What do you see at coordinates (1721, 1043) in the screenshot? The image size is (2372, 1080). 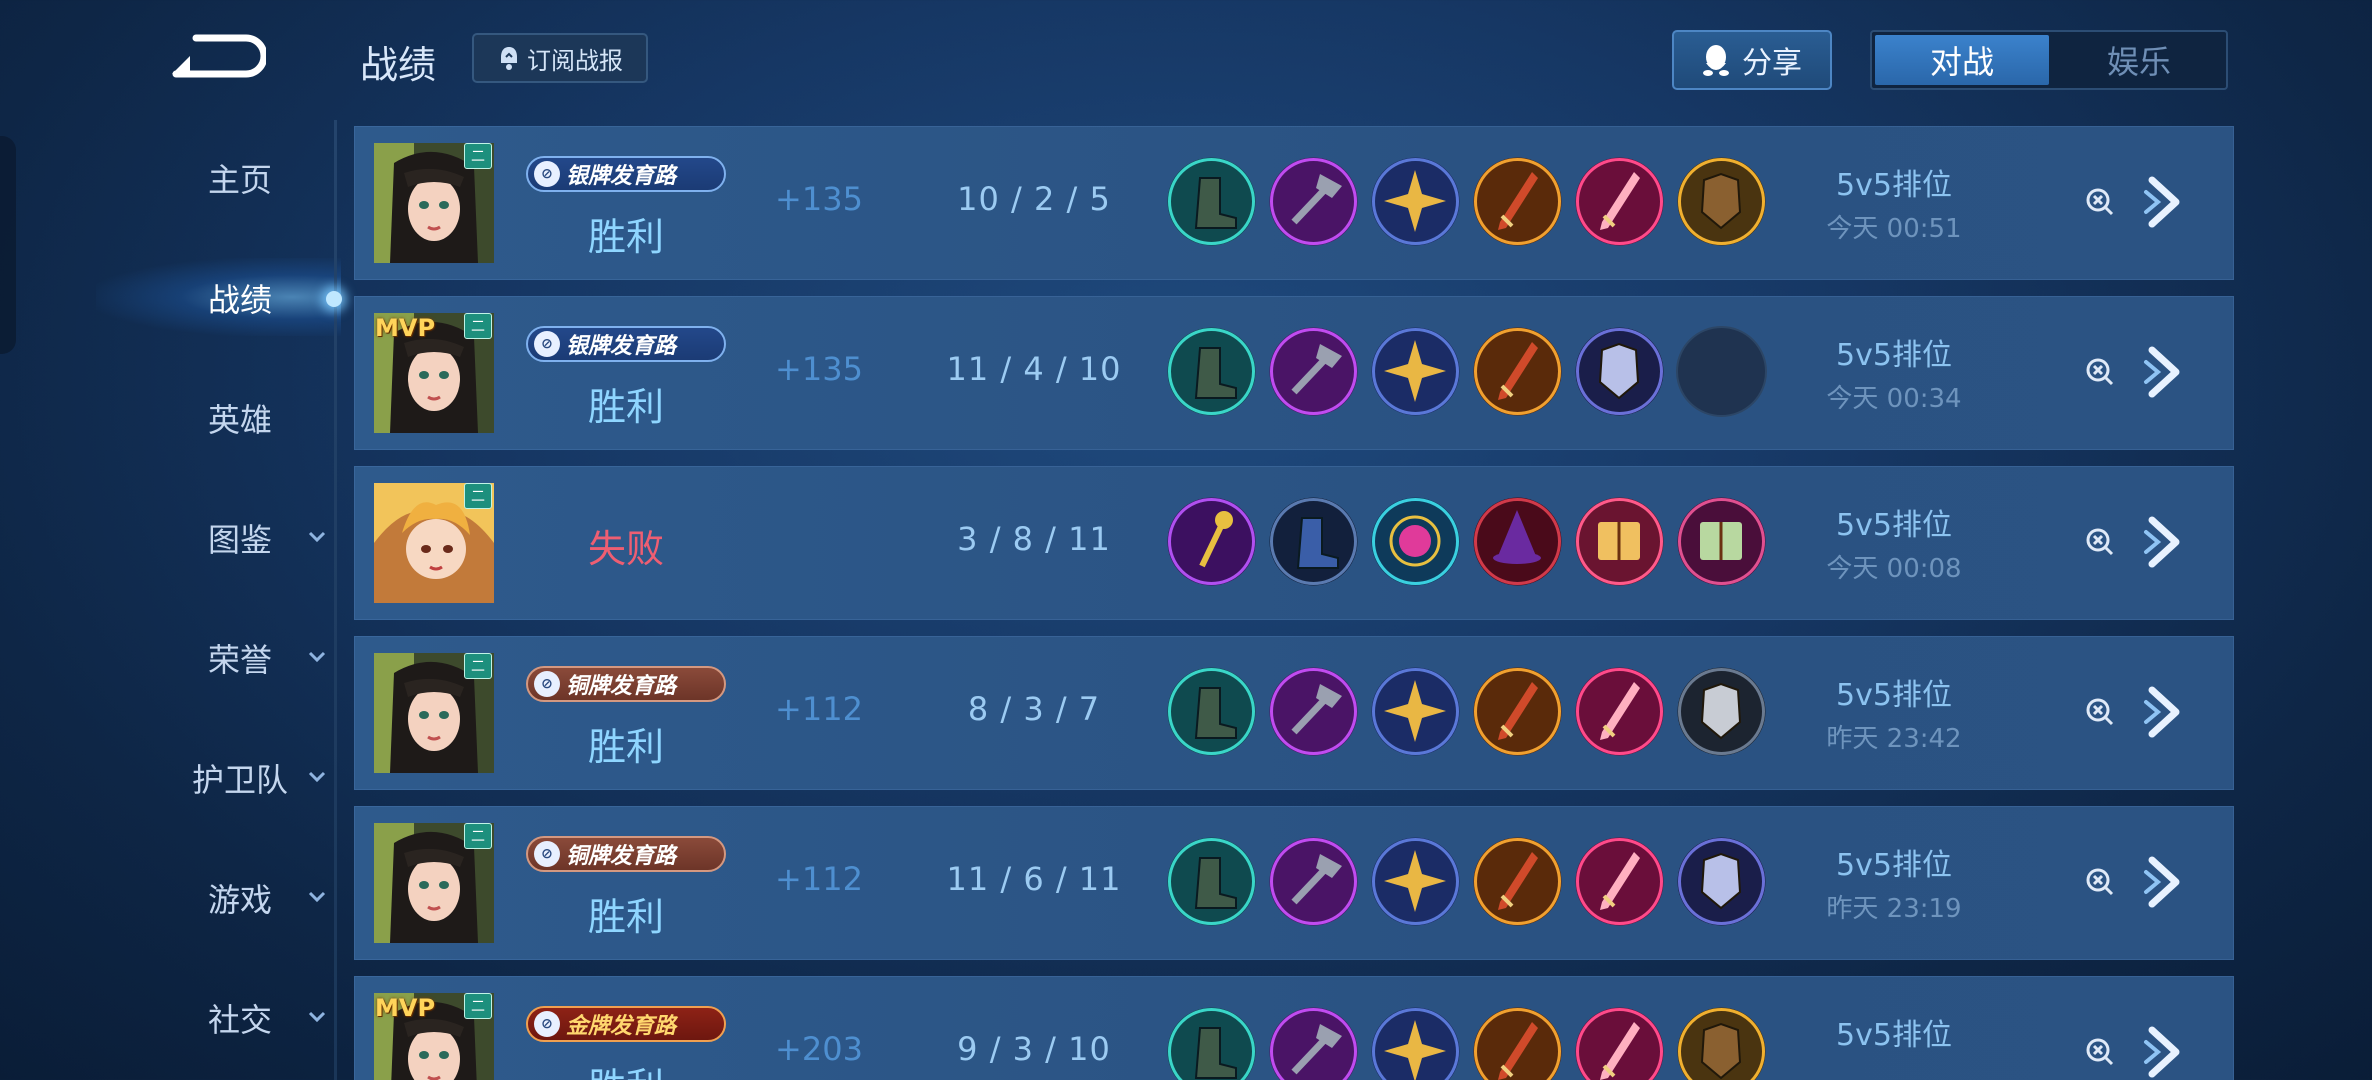 I see `armor-item-icon` at bounding box center [1721, 1043].